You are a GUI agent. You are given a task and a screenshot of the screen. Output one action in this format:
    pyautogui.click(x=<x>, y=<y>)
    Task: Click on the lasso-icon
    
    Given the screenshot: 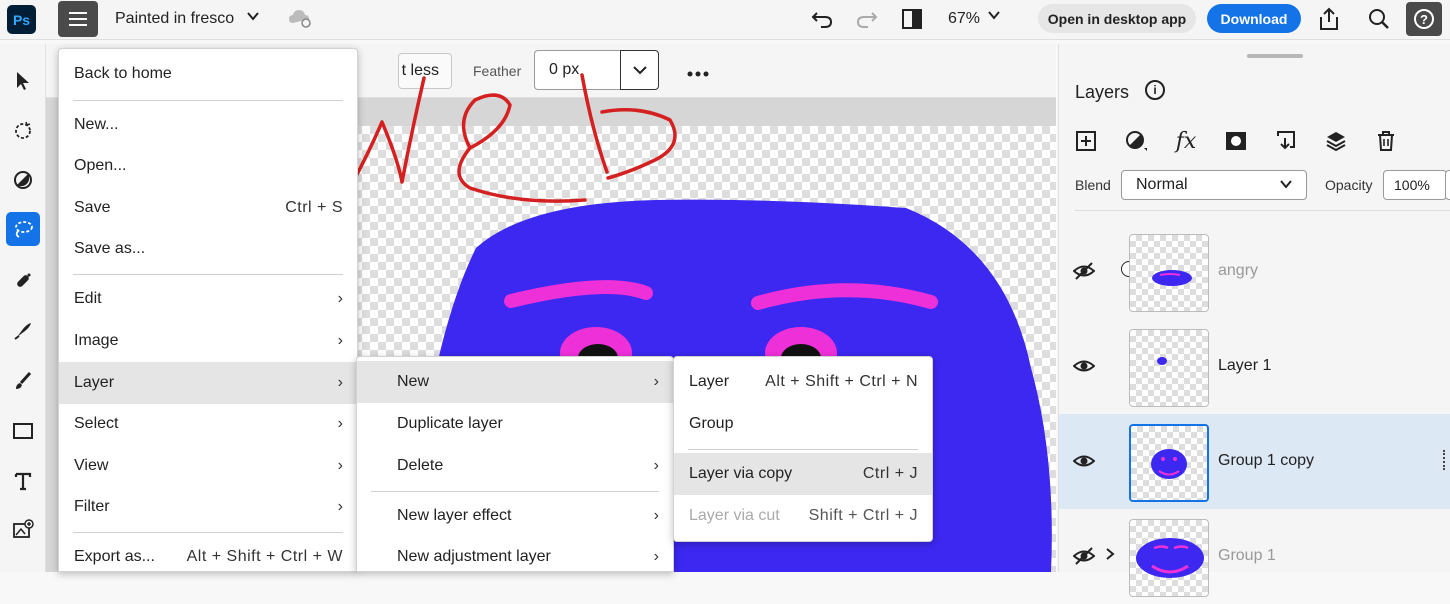 What is the action you would take?
    pyautogui.click(x=23, y=229)
    